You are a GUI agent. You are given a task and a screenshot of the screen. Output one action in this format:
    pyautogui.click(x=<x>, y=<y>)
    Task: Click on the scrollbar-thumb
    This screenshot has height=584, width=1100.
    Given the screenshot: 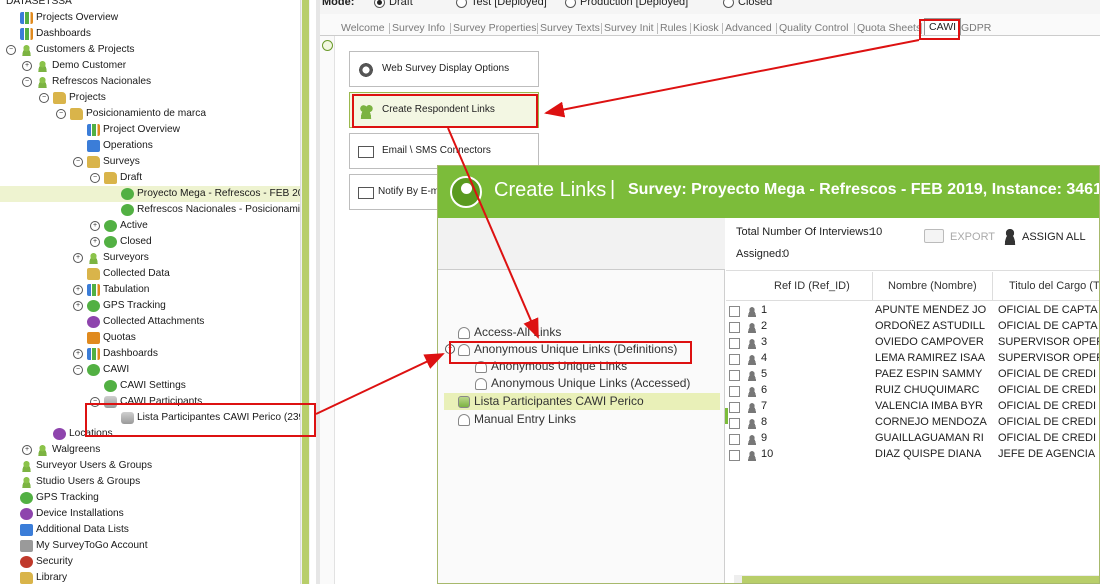 What is the action you would take?
    pyautogui.click(x=920, y=579)
    